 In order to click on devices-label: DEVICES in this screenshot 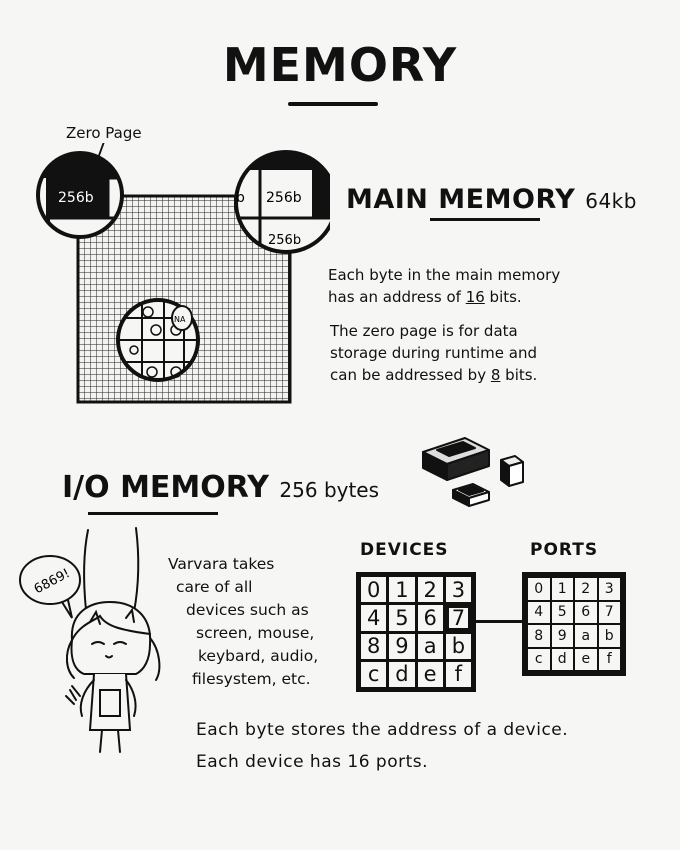, I will do `click(404, 550)`.